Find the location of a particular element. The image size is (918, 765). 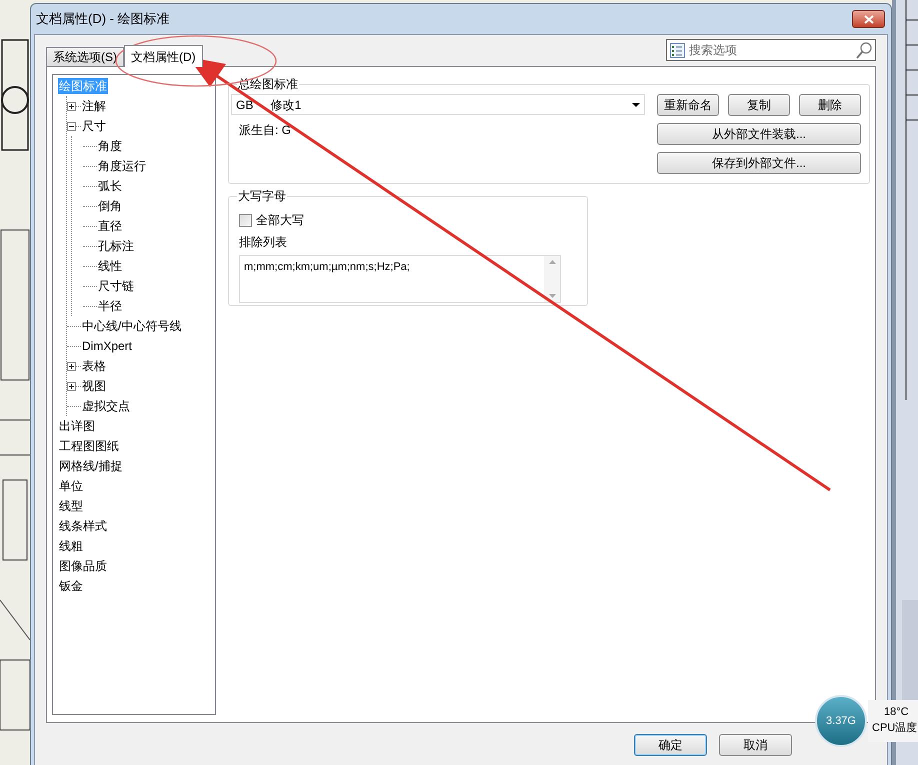

search-field: 搜索选项 is located at coordinates (771, 50).